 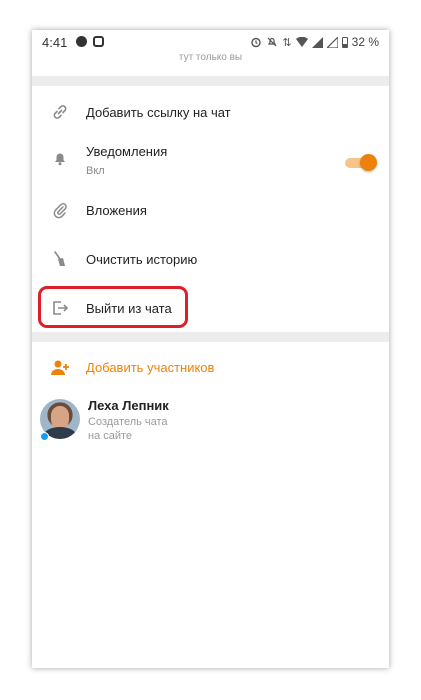 I want to click on menu-label-add-link: Добавить ссылку на чат, so click(x=158, y=112).